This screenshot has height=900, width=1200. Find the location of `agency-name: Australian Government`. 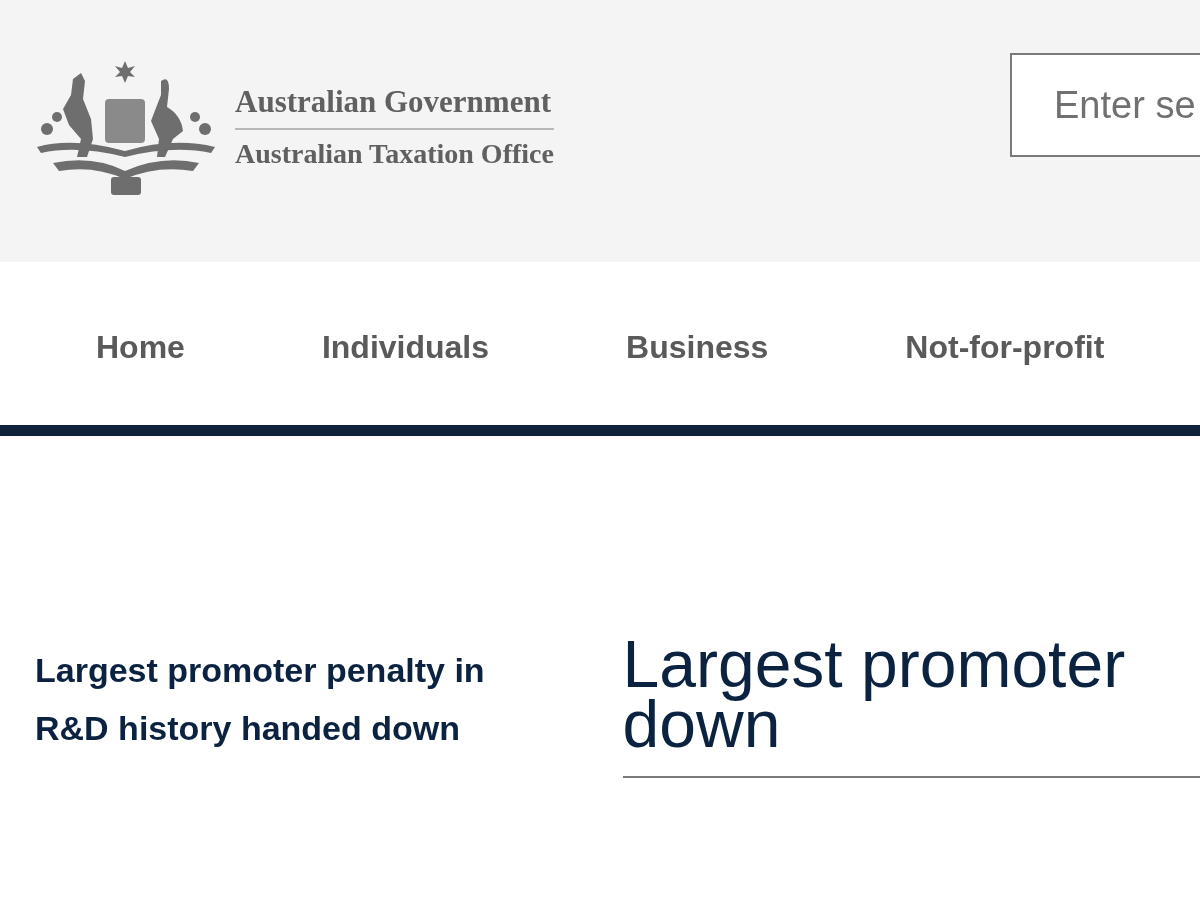

agency-name: Australian Government is located at coordinates (394, 106).